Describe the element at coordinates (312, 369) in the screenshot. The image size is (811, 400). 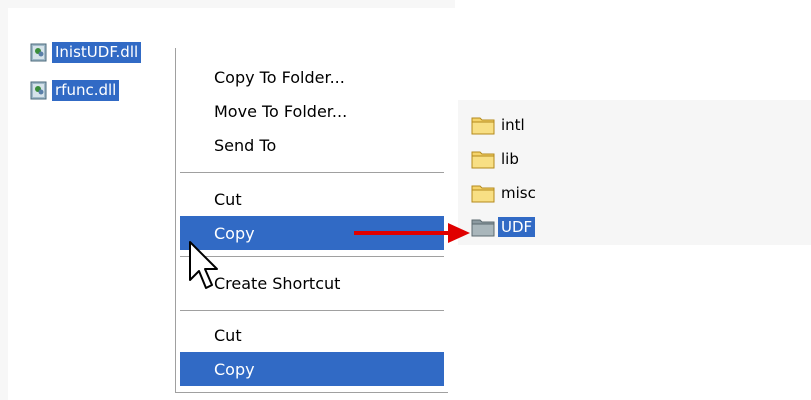
I see `menu-item-copy-2: Copy` at that location.